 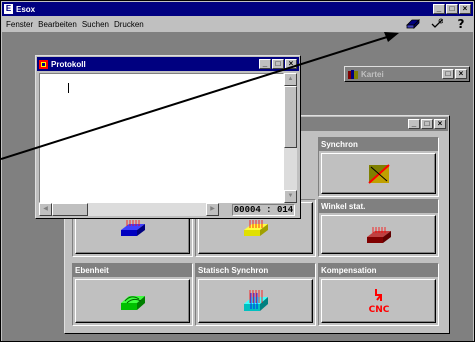 I want to click on statisch-synchron-button, so click(x=255, y=301).